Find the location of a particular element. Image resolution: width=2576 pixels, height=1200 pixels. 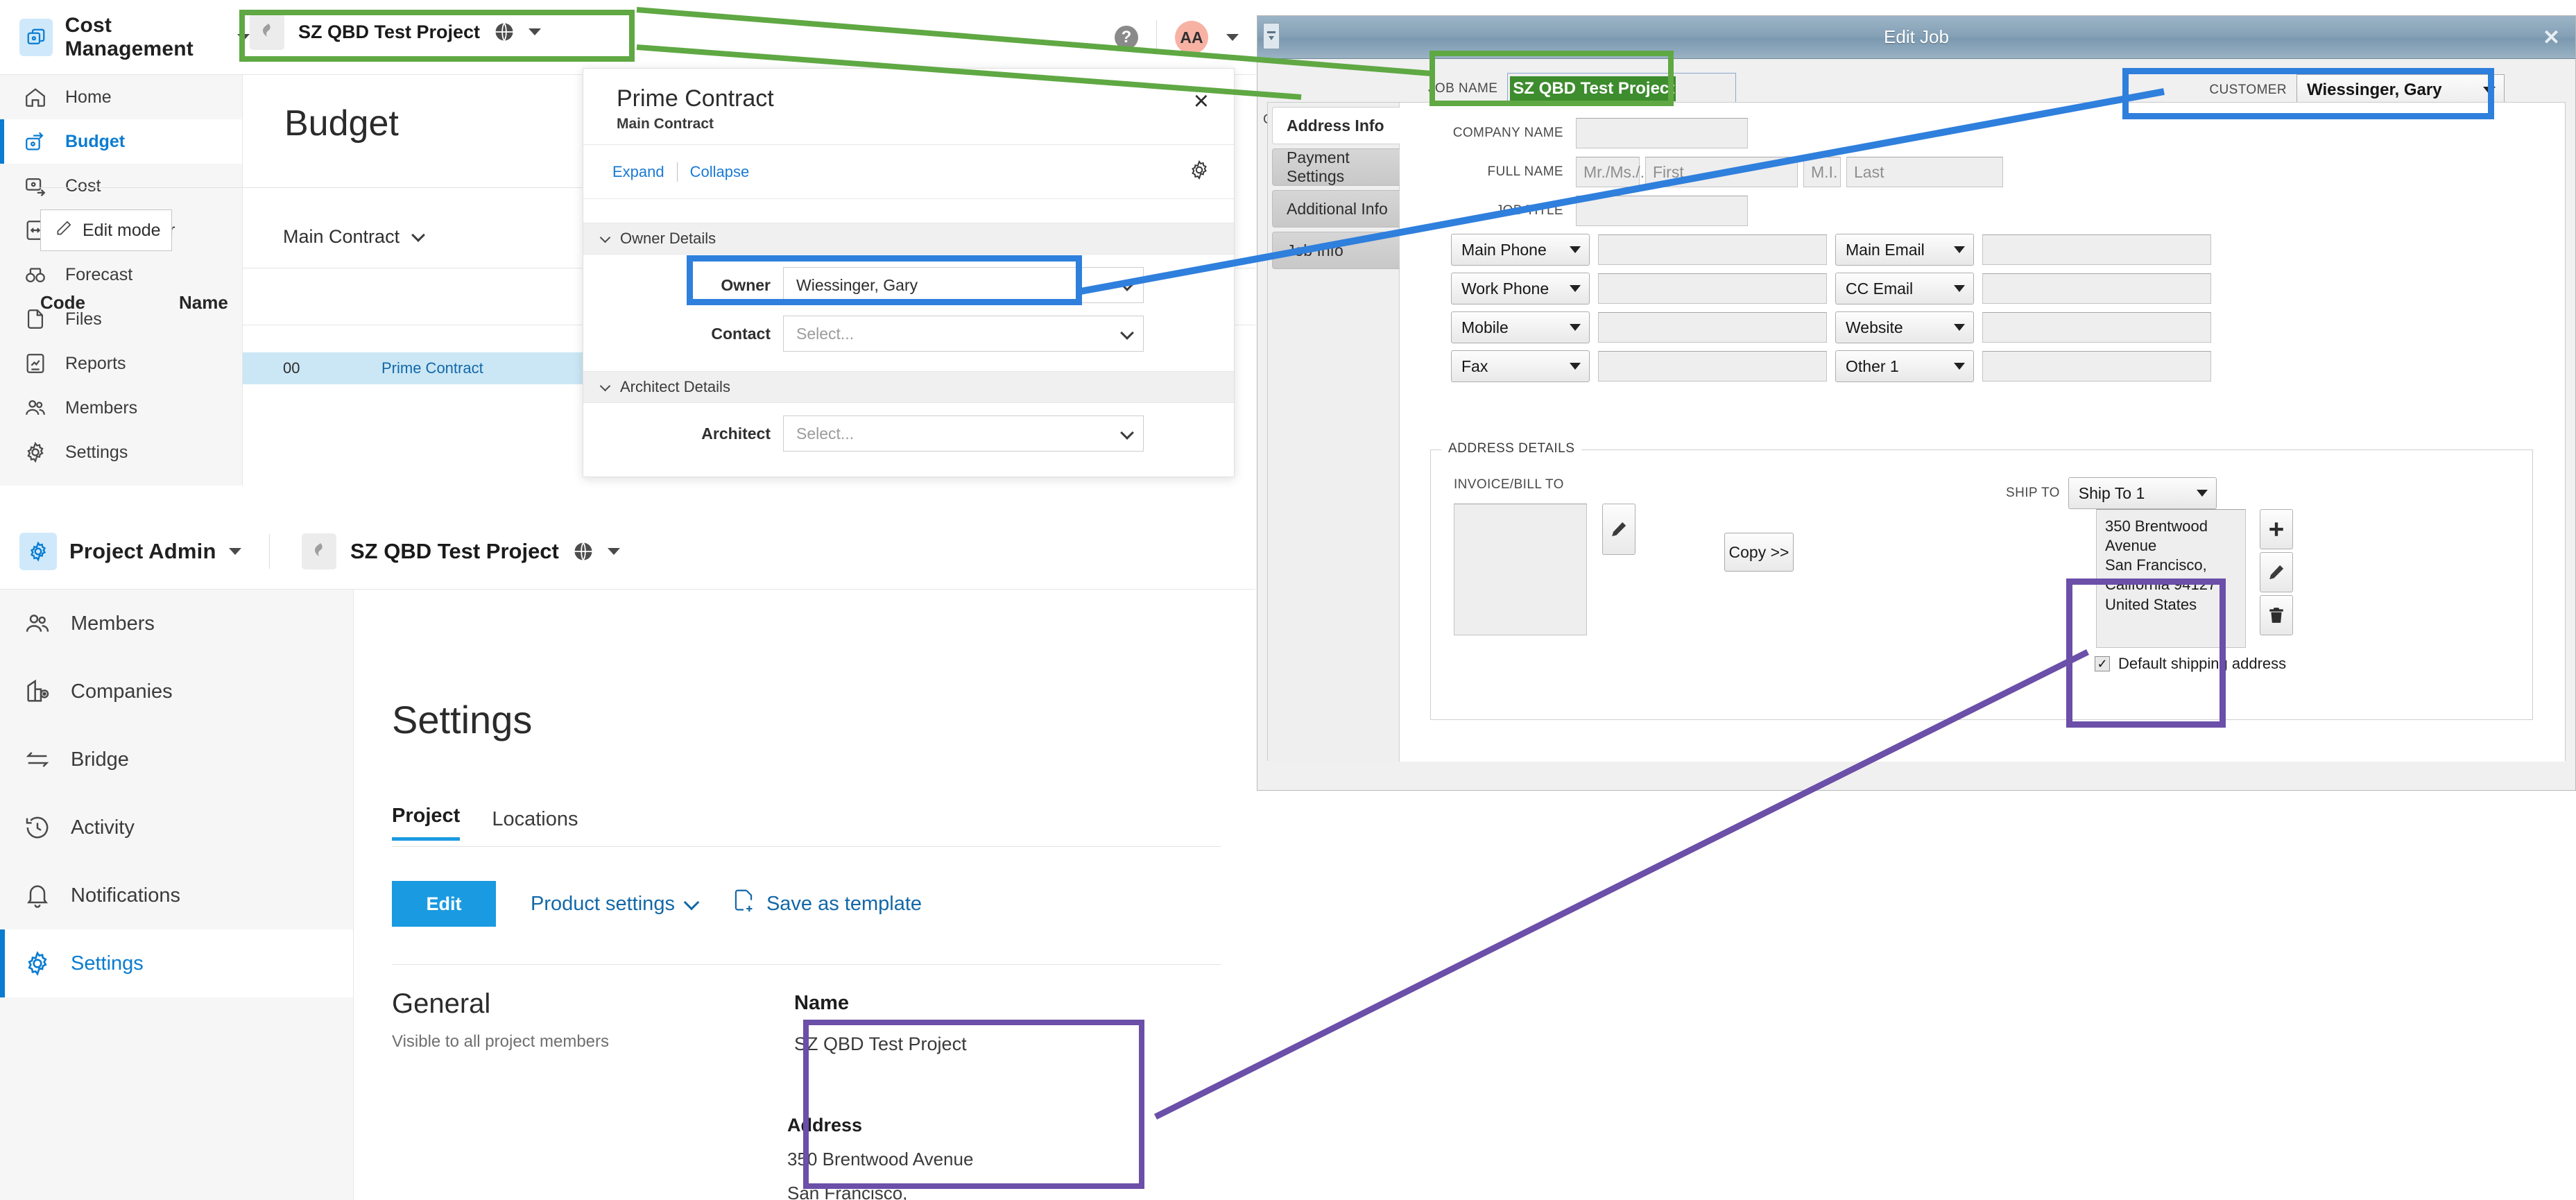

main-email-input is located at coordinates (2096, 249).